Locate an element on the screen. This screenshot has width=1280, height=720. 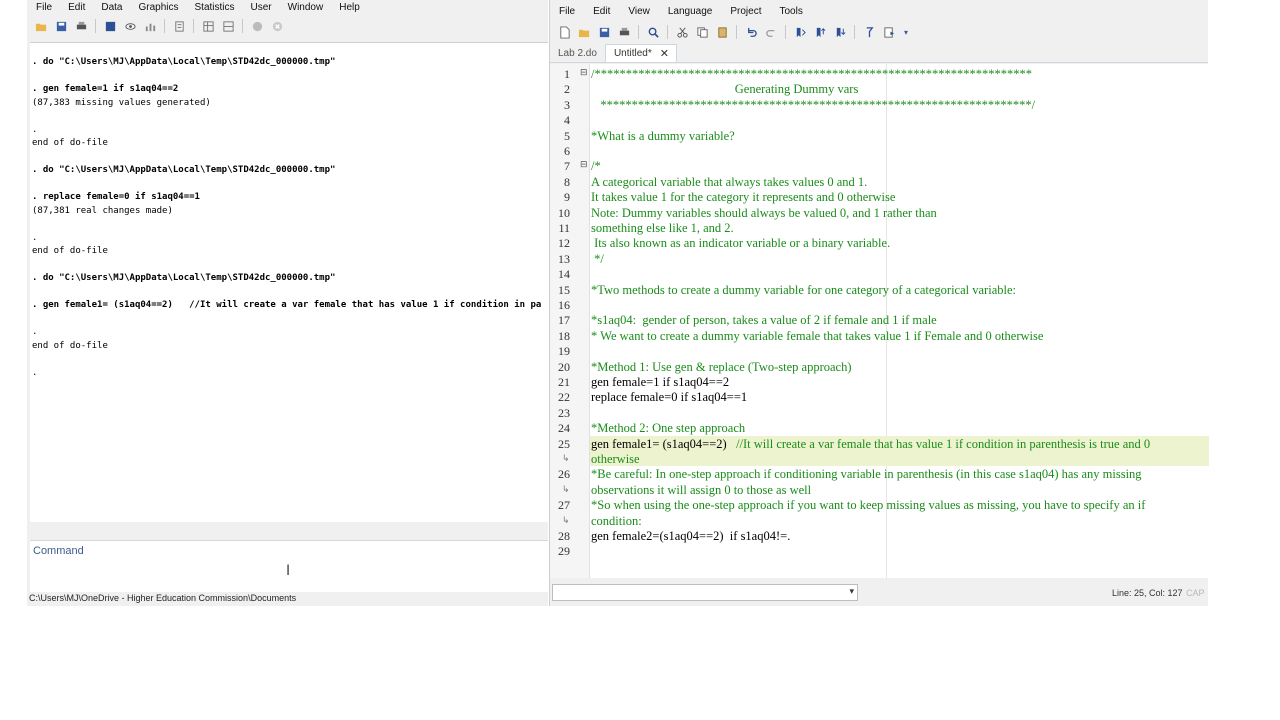
paste-icon is located at coordinates (722, 32).